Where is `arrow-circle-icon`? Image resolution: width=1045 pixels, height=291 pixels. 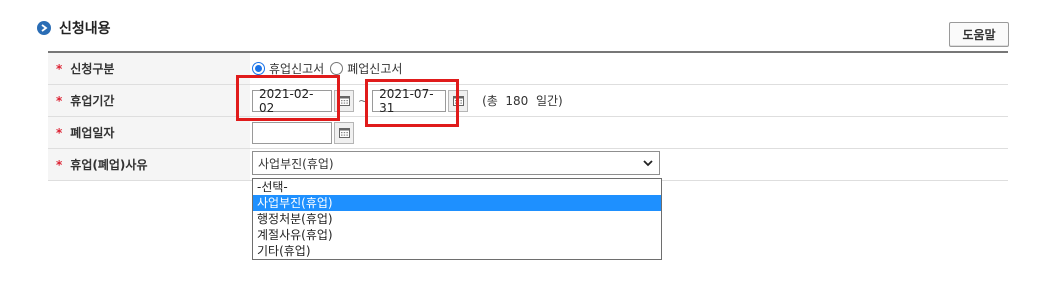
arrow-circle-icon is located at coordinates (44, 28).